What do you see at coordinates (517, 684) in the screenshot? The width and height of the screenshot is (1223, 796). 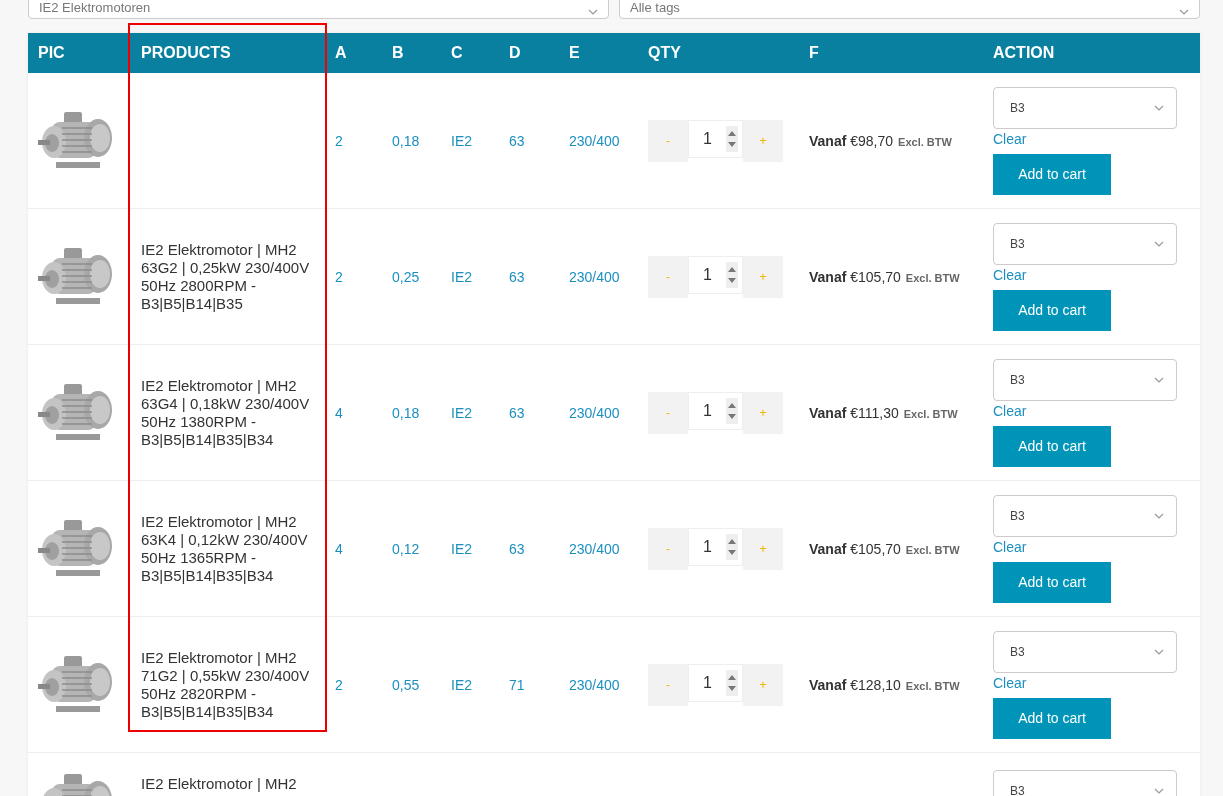 I see `table-cell-text: 71` at bounding box center [517, 684].